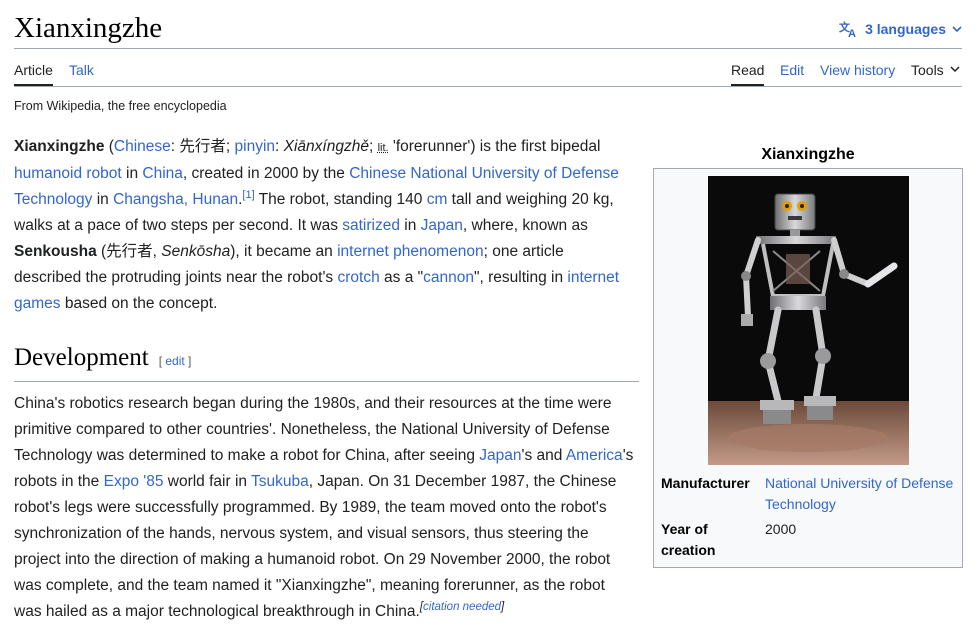  What do you see at coordinates (401, 277) in the screenshot?
I see `text: as a "` at bounding box center [401, 277].